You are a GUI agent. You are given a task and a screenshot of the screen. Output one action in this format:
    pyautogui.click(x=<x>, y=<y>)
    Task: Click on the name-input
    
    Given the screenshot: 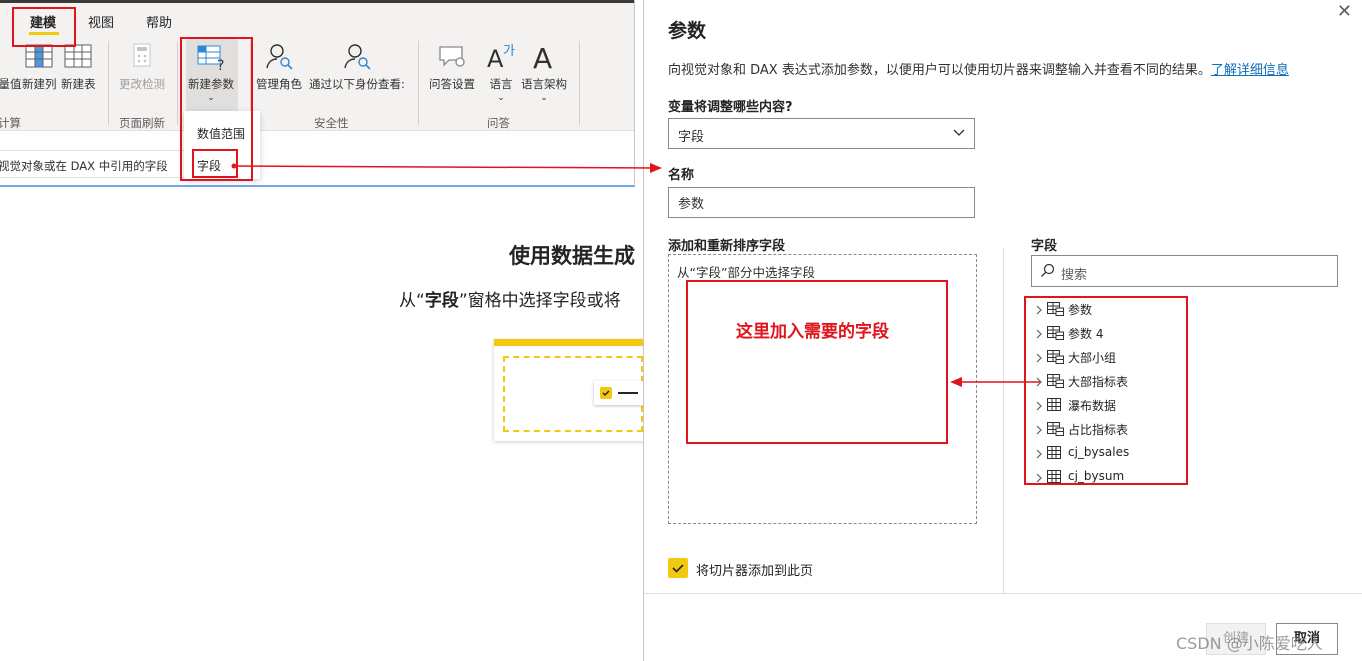 What is the action you would take?
    pyautogui.click(x=821, y=202)
    